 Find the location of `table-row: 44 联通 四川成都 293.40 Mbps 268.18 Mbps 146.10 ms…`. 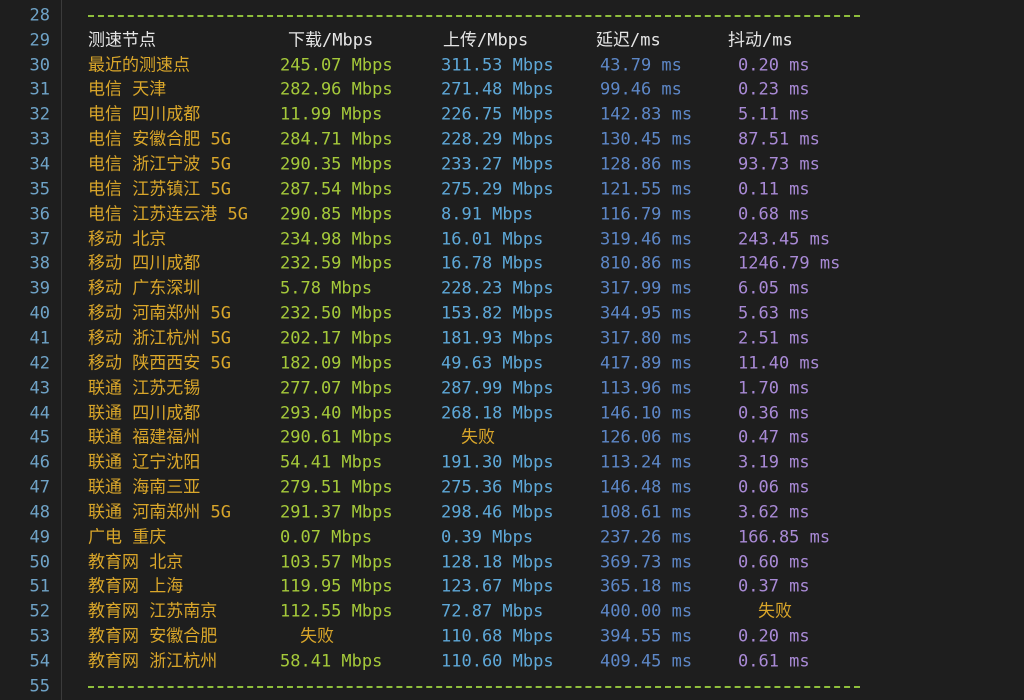

table-row: 44 联通 四川成都 293.40 Mbps 268.18 Mbps 146.10 ms… is located at coordinates (512, 413).